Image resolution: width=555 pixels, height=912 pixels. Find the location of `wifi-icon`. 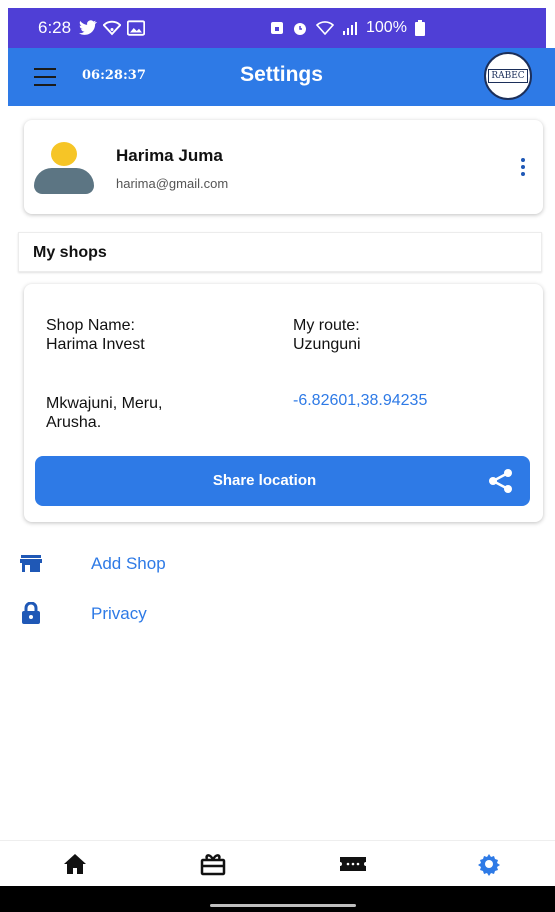

wifi-icon is located at coordinates (112, 28).